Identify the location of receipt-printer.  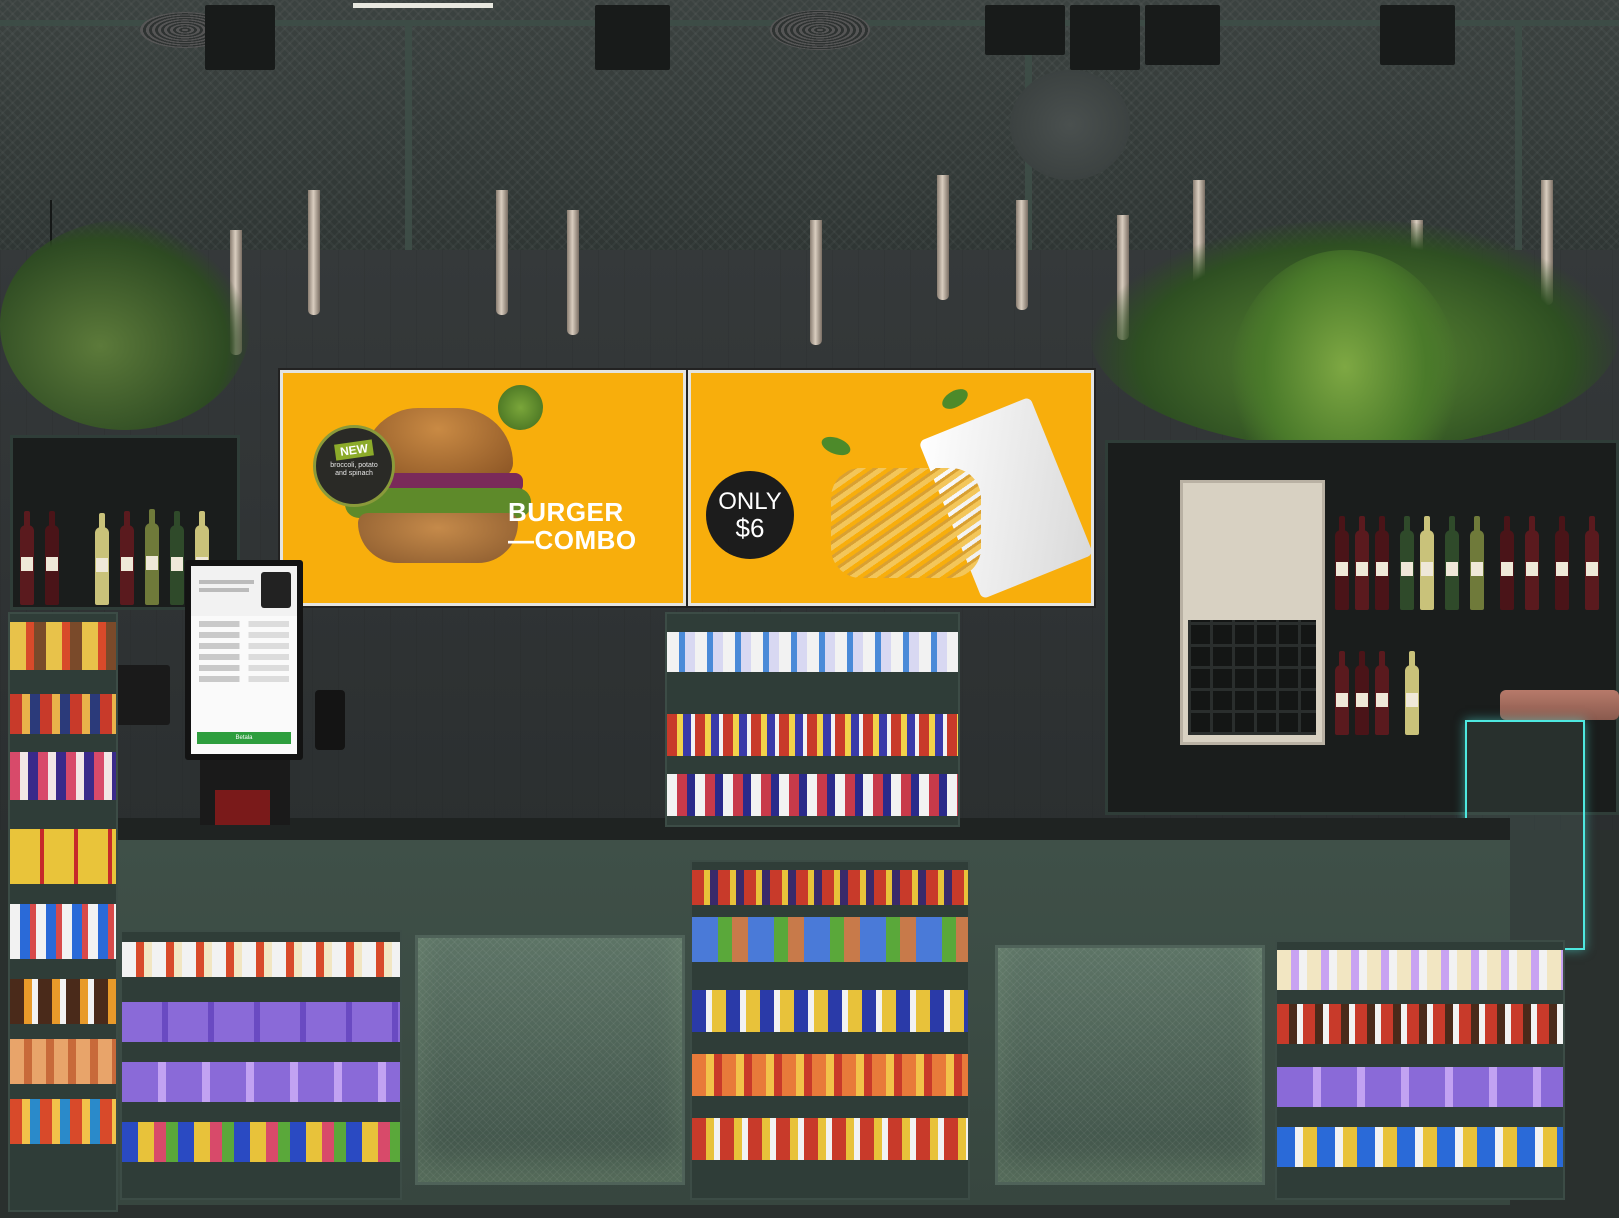
(140, 695).